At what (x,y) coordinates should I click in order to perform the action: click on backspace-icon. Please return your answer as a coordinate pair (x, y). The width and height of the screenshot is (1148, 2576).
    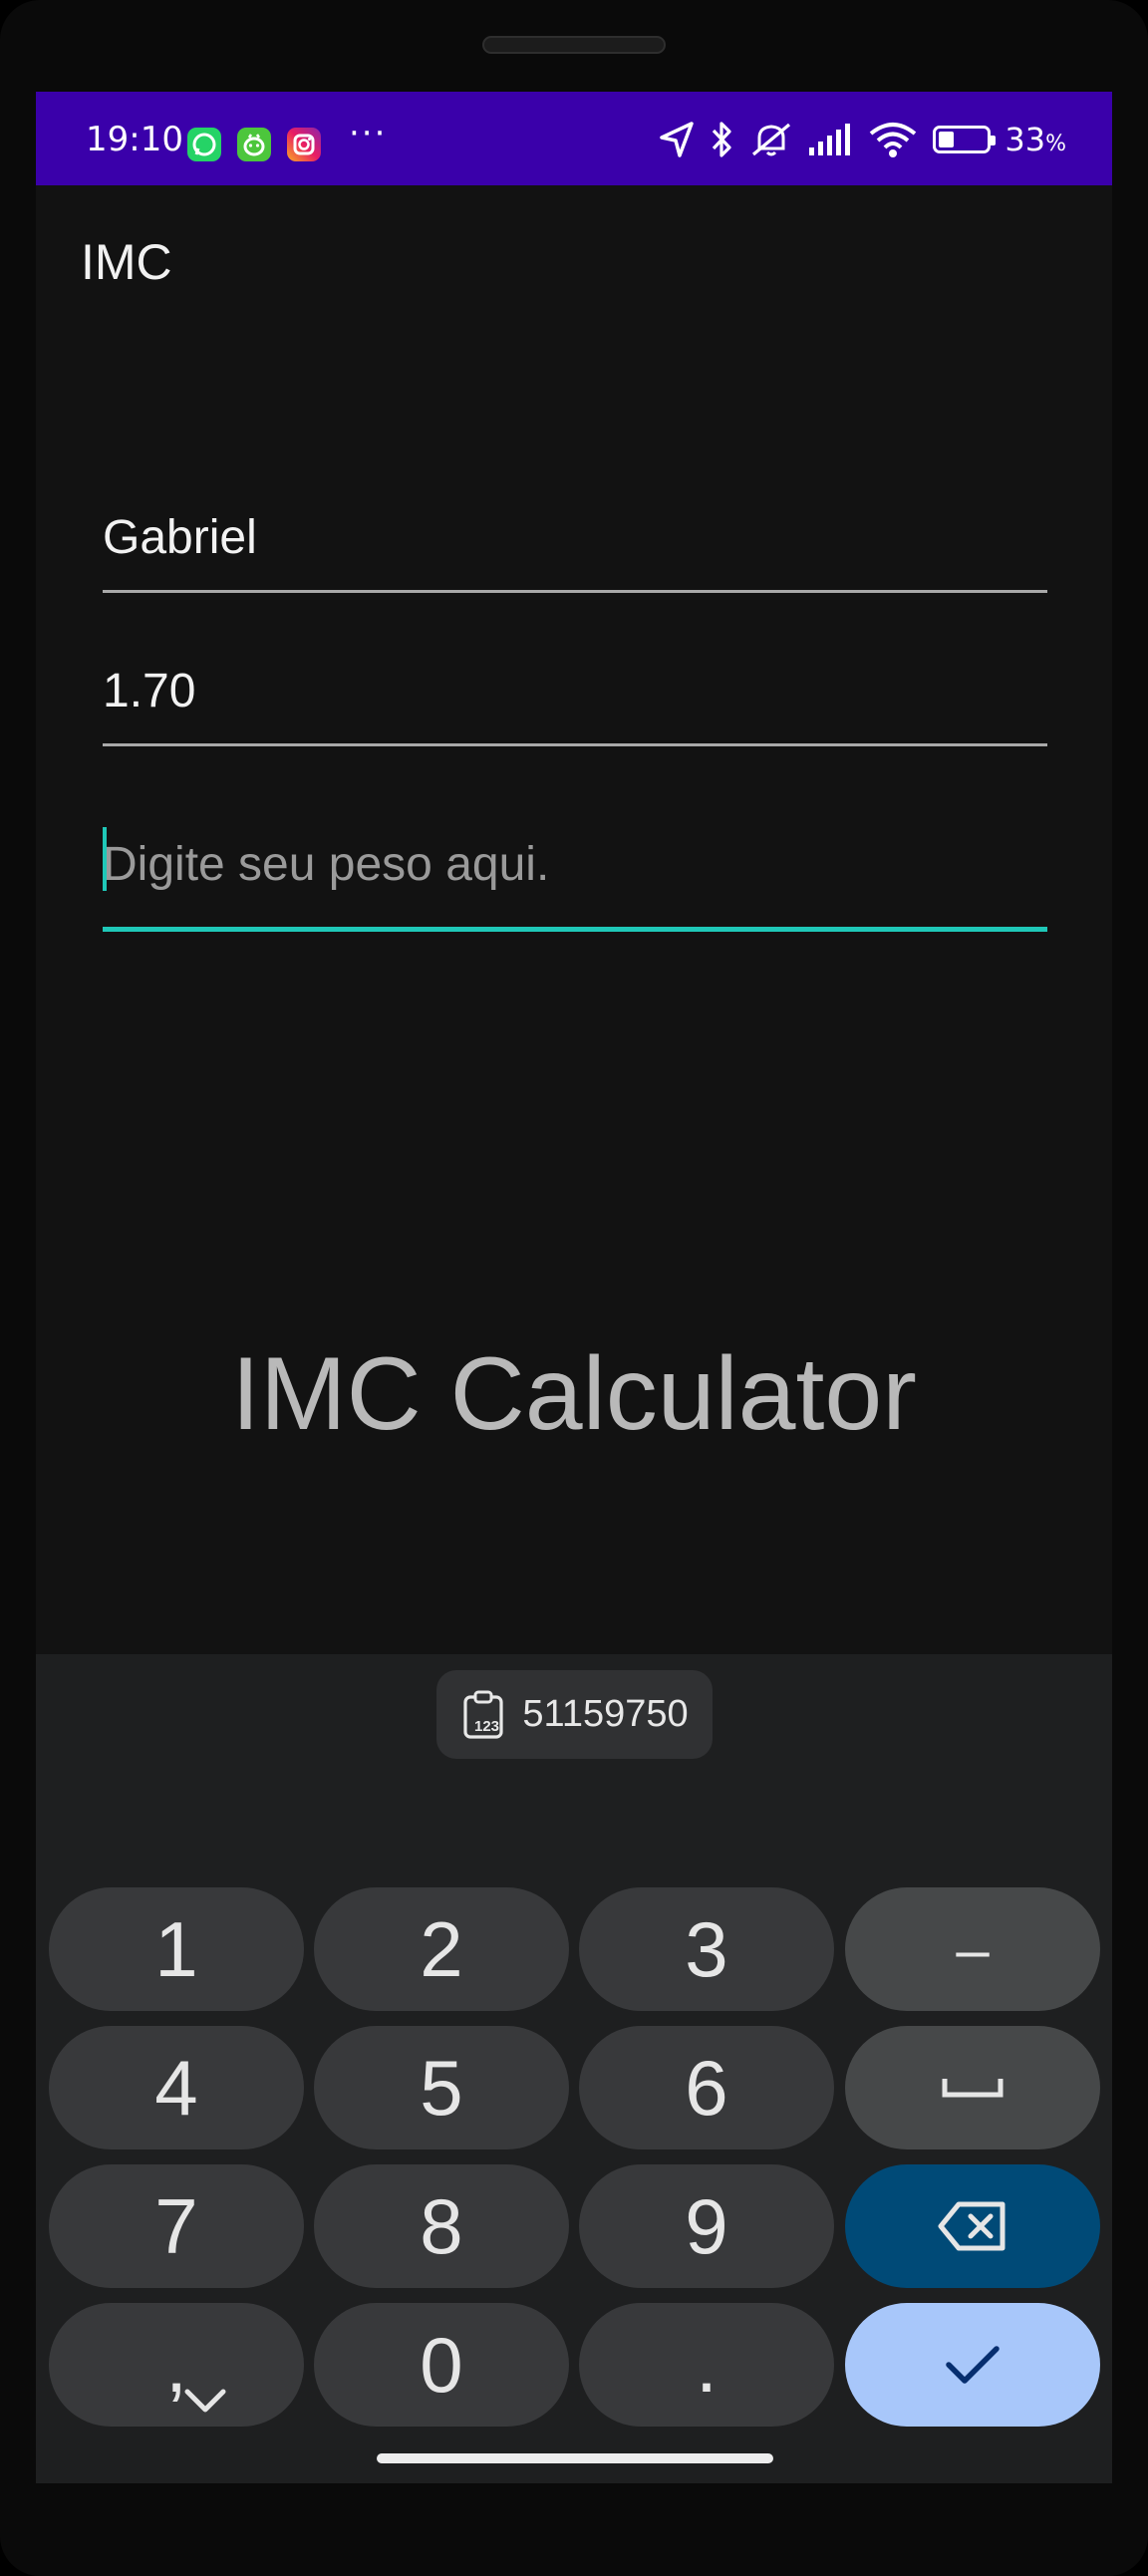
    Looking at the image, I should click on (971, 2226).